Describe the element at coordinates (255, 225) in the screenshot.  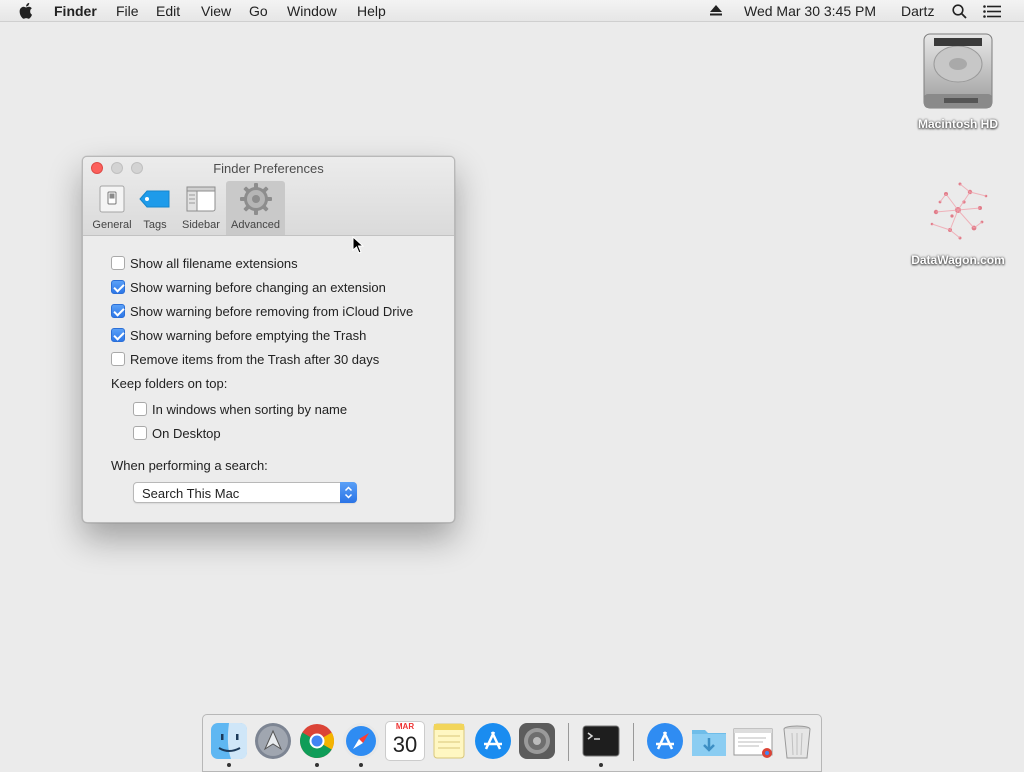
I see `tab-label: Advanced` at that location.